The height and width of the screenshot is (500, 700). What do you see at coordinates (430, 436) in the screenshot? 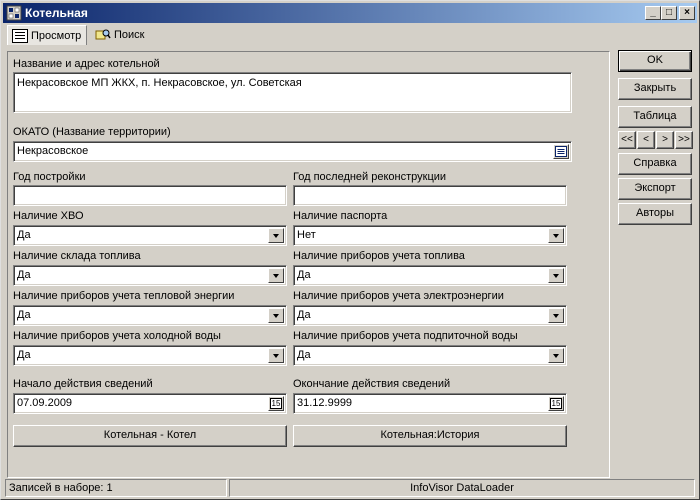
I see `history-subform-button: Котельная:История` at bounding box center [430, 436].